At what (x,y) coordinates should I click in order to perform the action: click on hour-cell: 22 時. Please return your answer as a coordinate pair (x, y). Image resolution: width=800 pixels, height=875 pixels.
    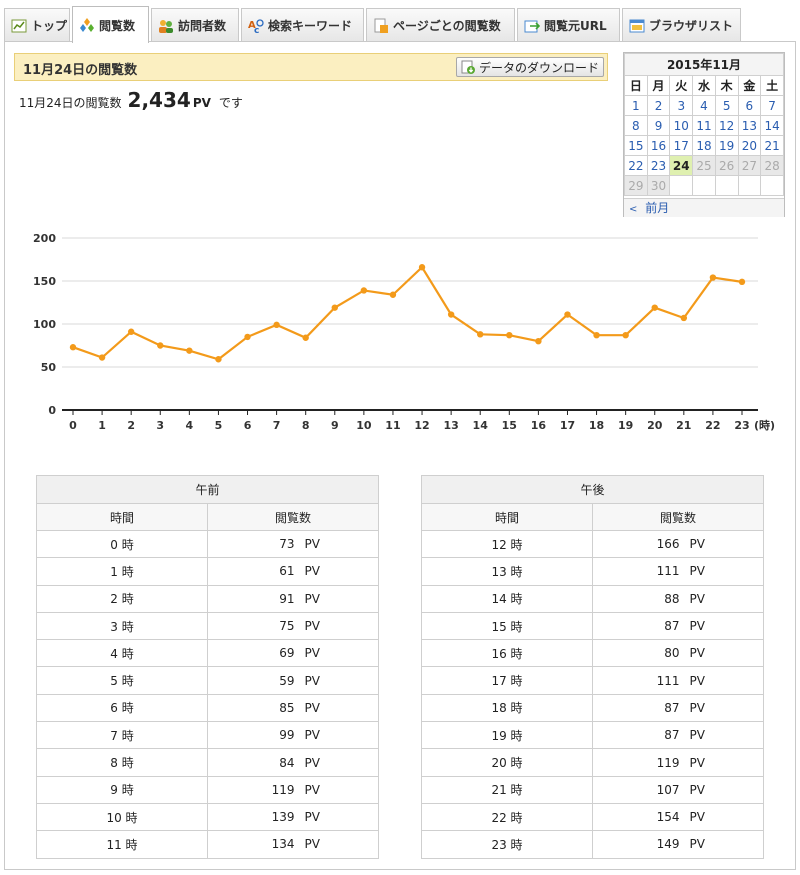
    Looking at the image, I should click on (507, 817).